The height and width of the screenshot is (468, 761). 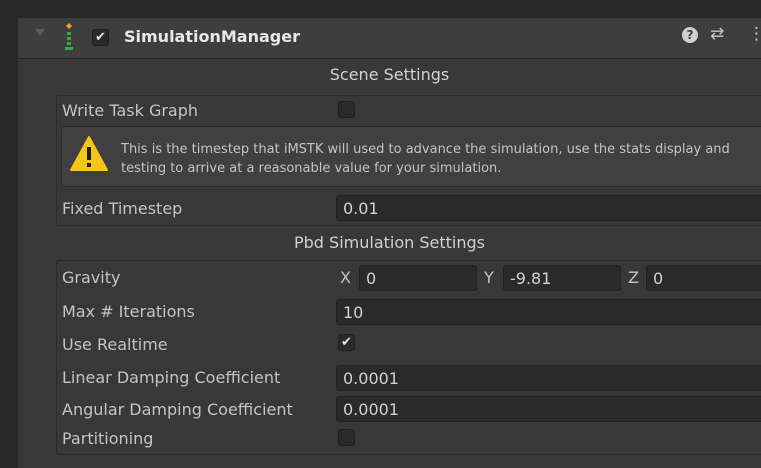 I want to click on script-icon, so click(x=69, y=36).